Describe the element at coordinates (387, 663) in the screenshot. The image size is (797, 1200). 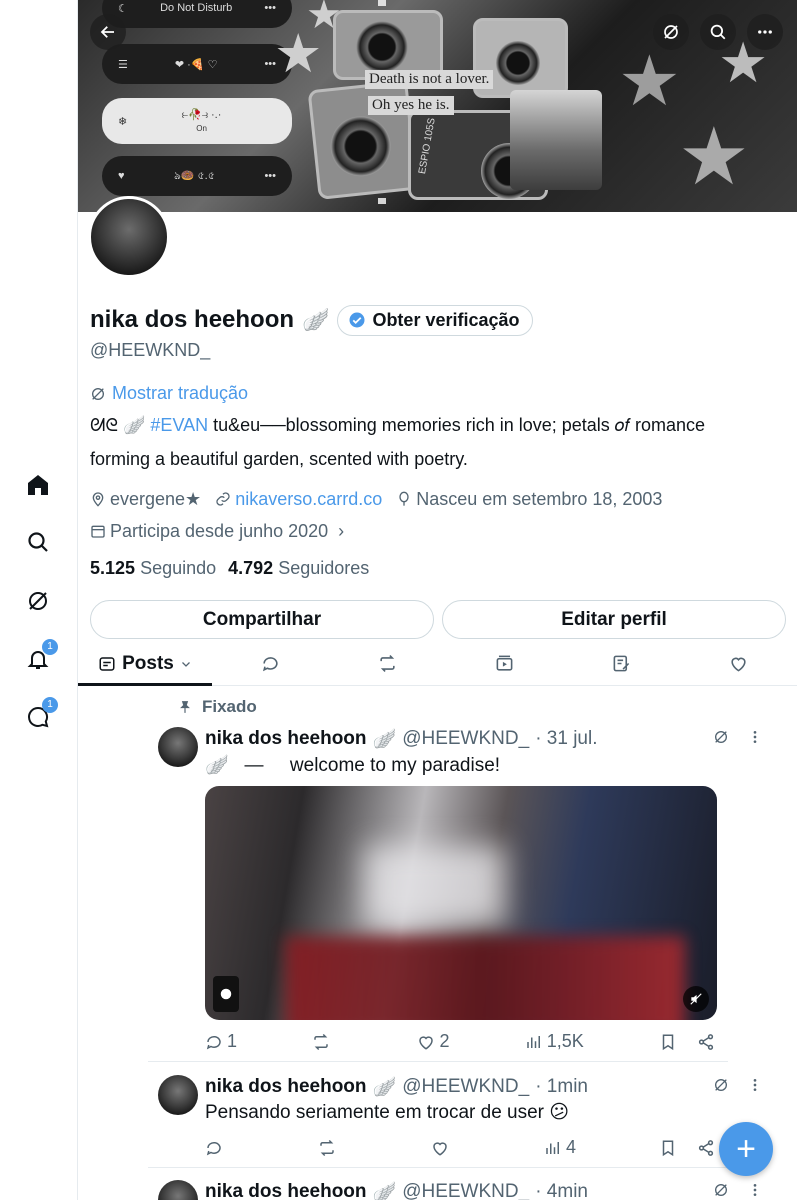
I see `tab-reposts` at that location.